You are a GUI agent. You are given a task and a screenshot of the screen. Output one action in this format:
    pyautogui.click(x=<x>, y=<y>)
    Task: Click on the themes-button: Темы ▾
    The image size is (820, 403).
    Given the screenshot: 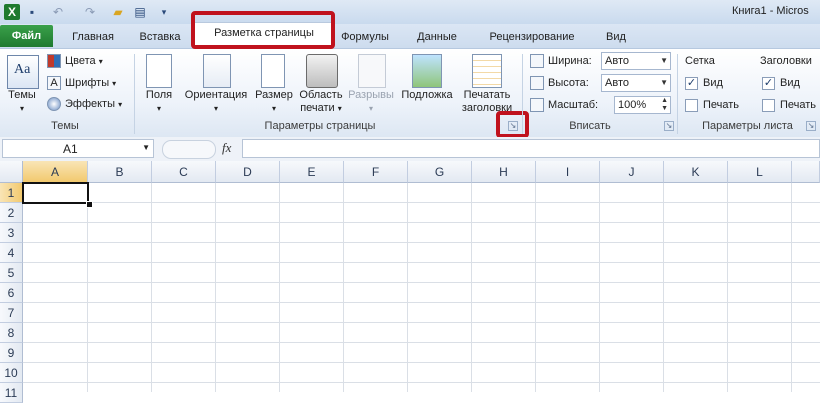 What is the action you would take?
    pyautogui.click(x=22, y=102)
    